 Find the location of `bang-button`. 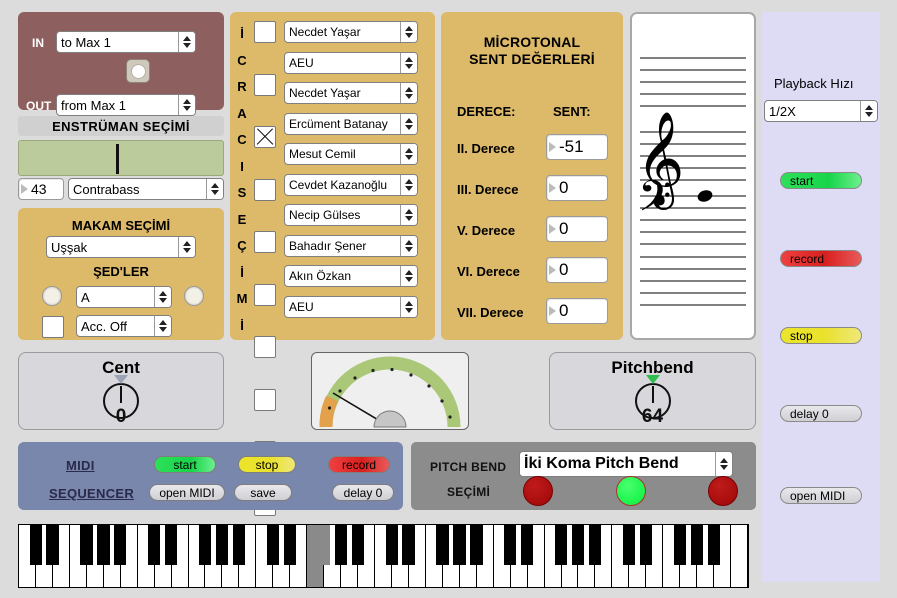

bang-button is located at coordinates (138, 71).